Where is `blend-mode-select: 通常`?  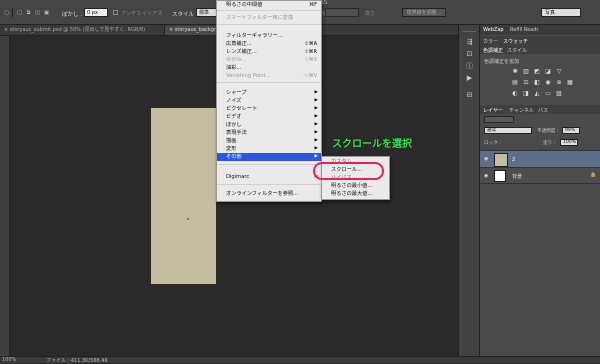
blend-mode-select: 通常 is located at coordinates (508, 130).